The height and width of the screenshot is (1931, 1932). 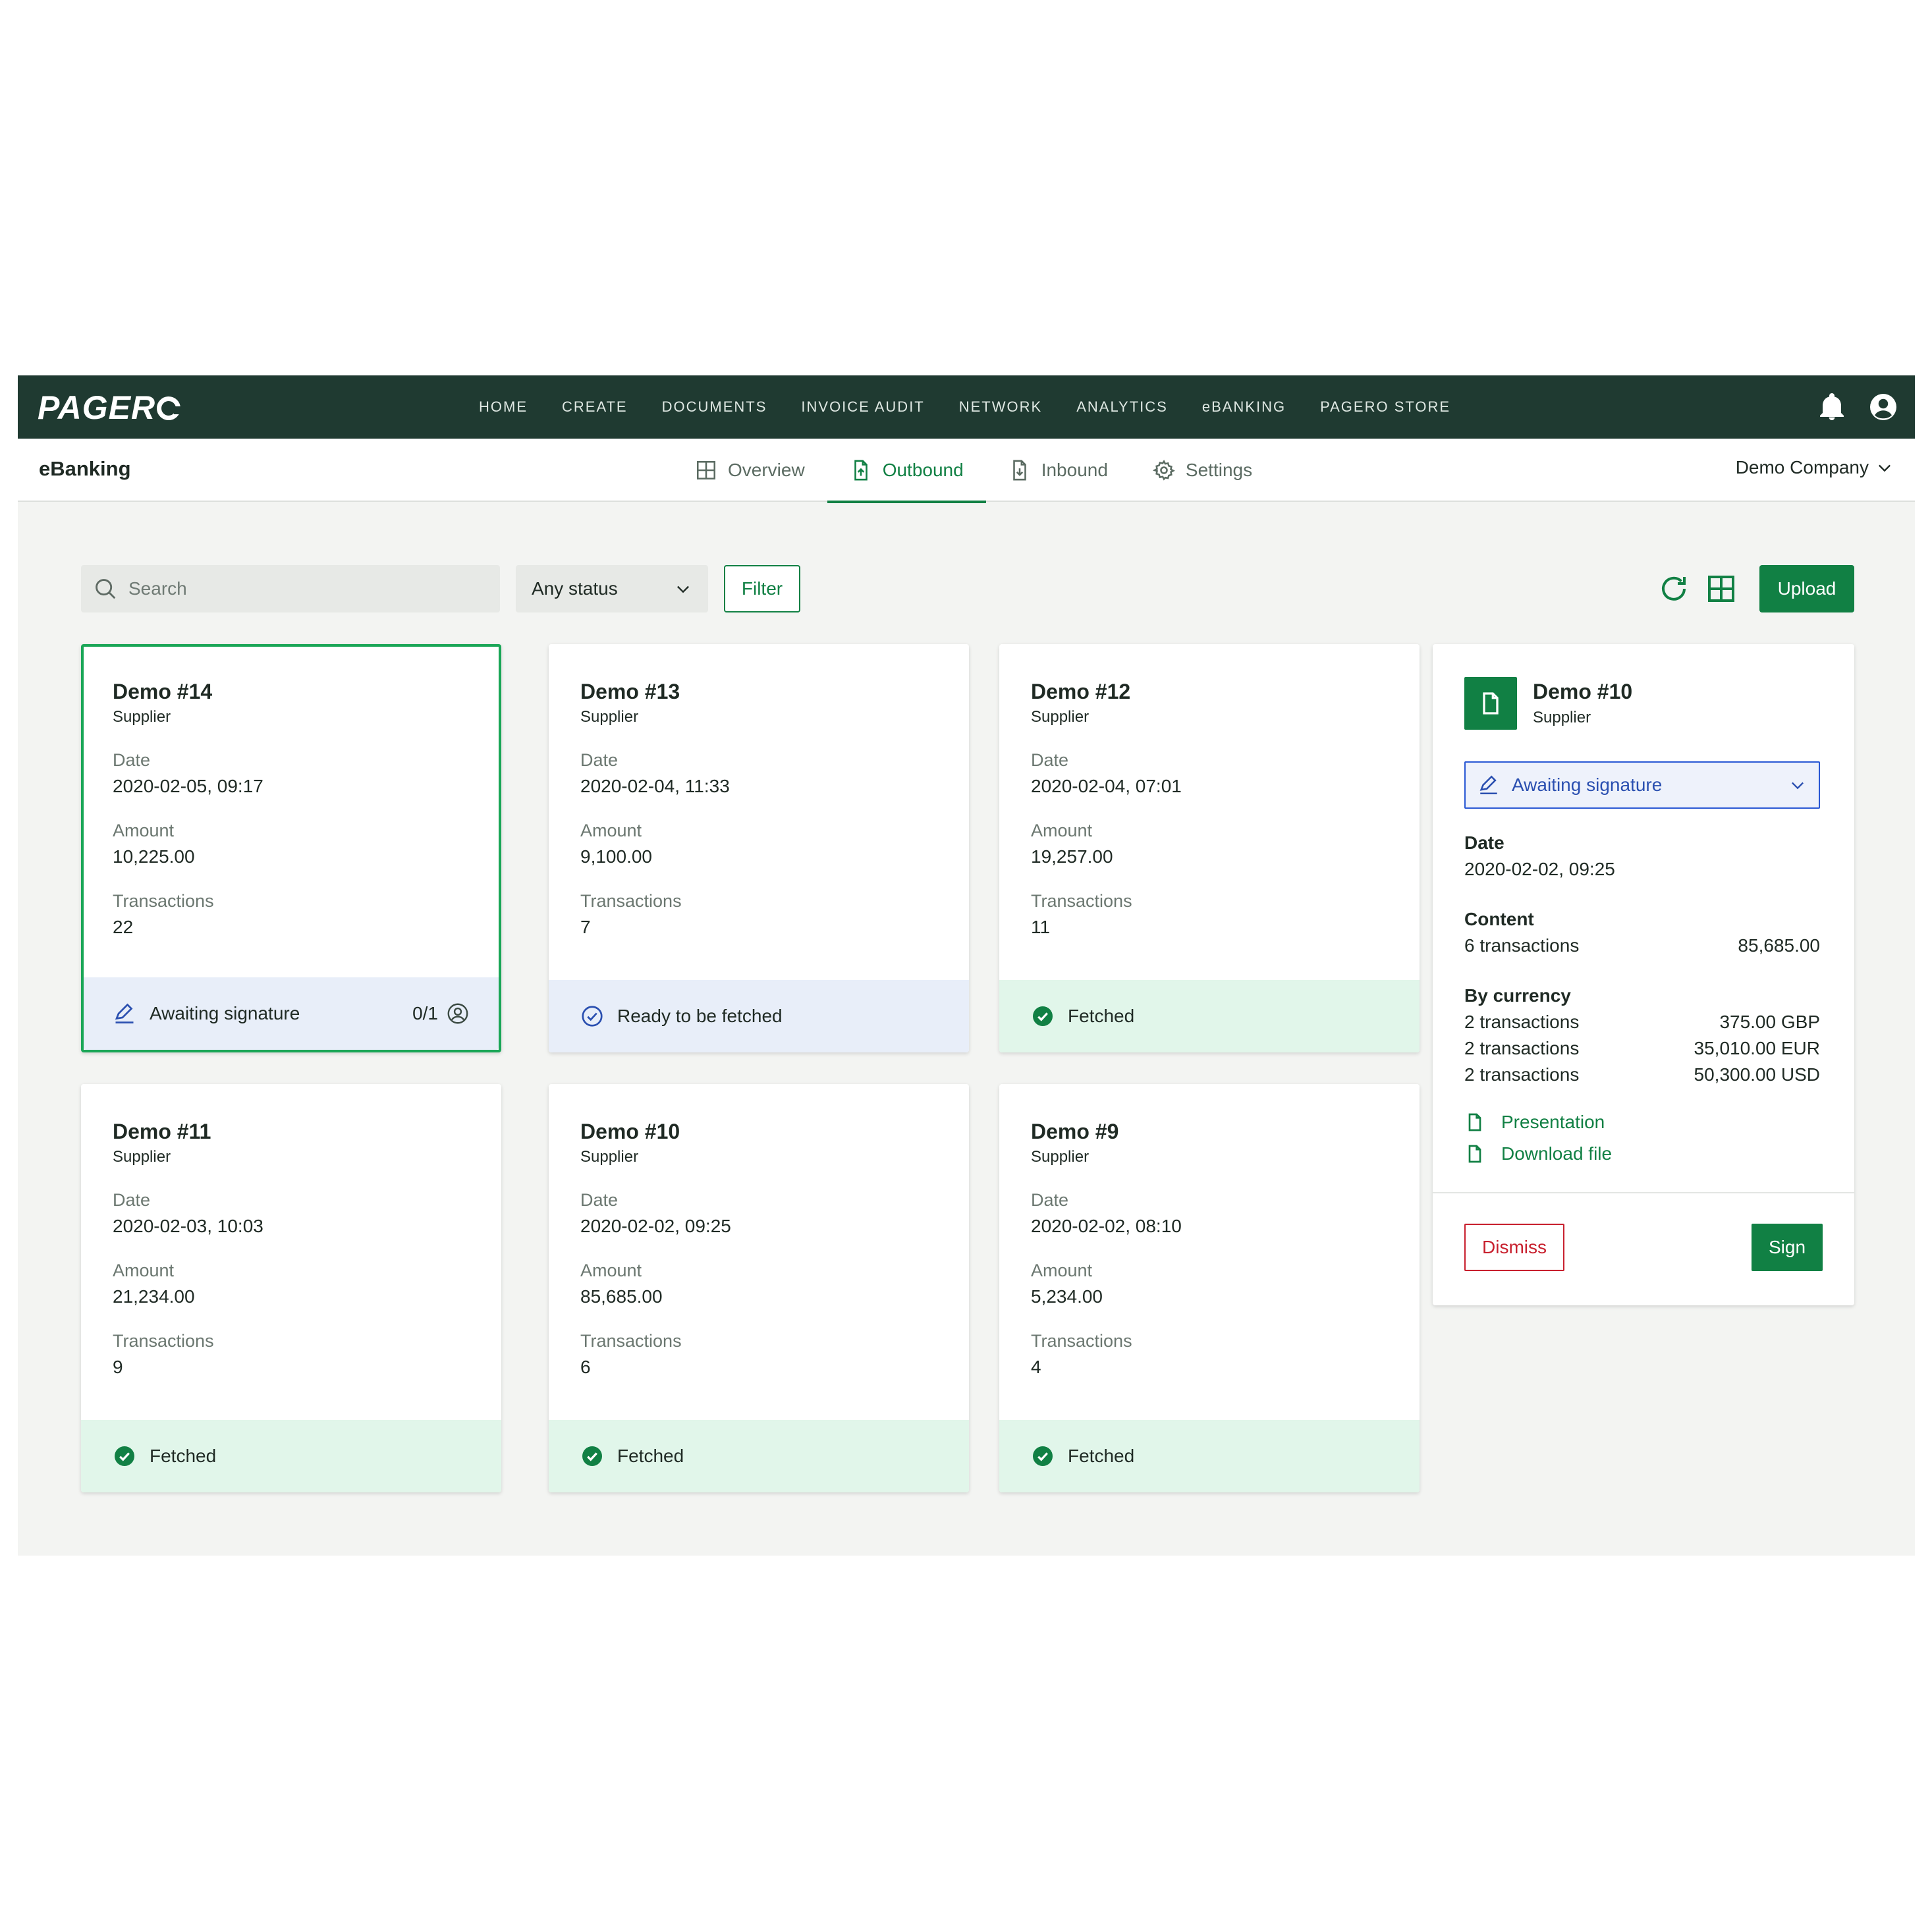 I want to click on card-status-bar: Ready to be fetched, so click(x=759, y=1016).